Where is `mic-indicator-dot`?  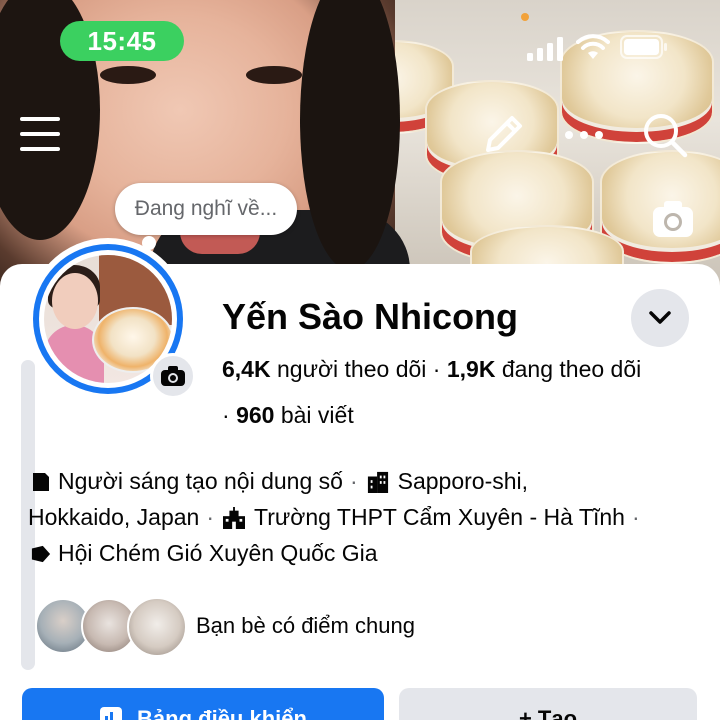 mic-indicator-dot is located at coordinates (525, 17).